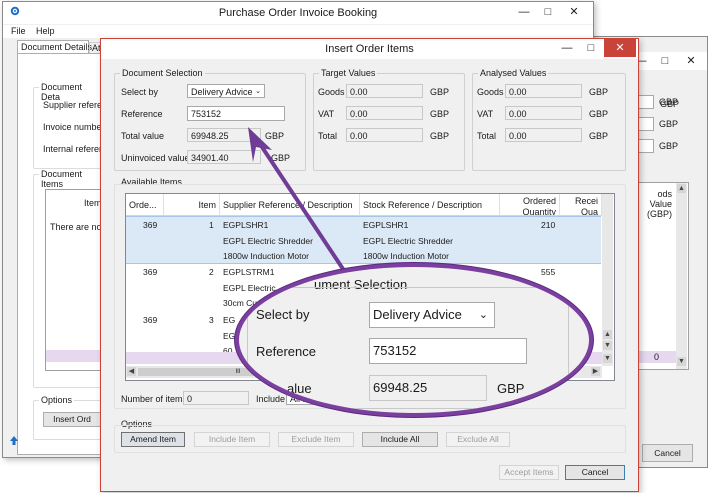 The width and height of the screenshot is (710, 493). Describe the element at coordinates (448, 351) in the screenshot. I see `magnifier-reference-input: 753152` at that location.